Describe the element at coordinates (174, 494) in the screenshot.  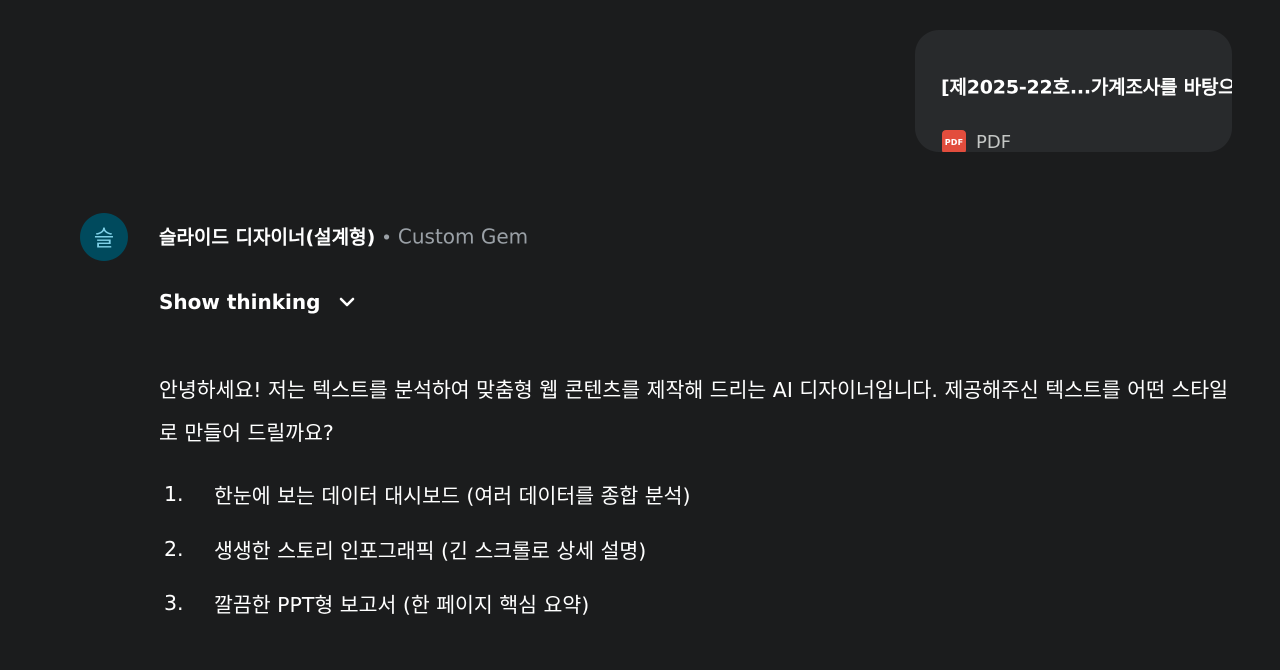
I see `option-number: 1.` at that location.